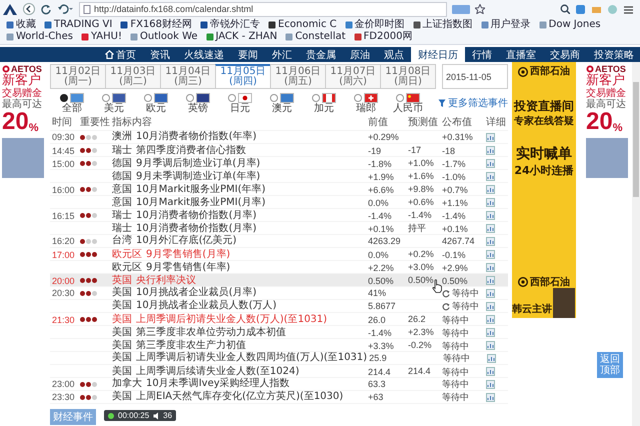 The image size is (640, 426). Describe the element at coordinates (252, 358) in the screenshot. I see `indicator-name: 上周季调后初请失业金人数四周均值(万人)(至1031)` at that location.